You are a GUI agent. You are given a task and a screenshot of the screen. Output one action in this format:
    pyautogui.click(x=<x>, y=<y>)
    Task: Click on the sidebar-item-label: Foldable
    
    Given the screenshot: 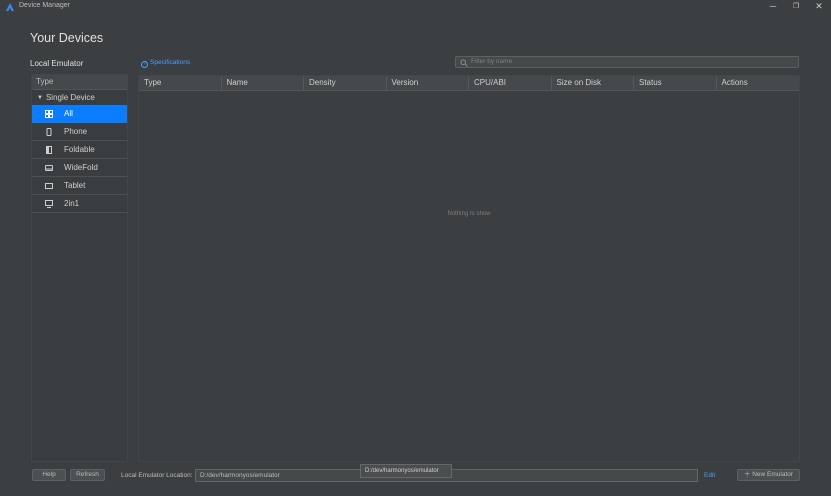 What is the action you would take?
    pyautogui.click(x=79, y=149)
    